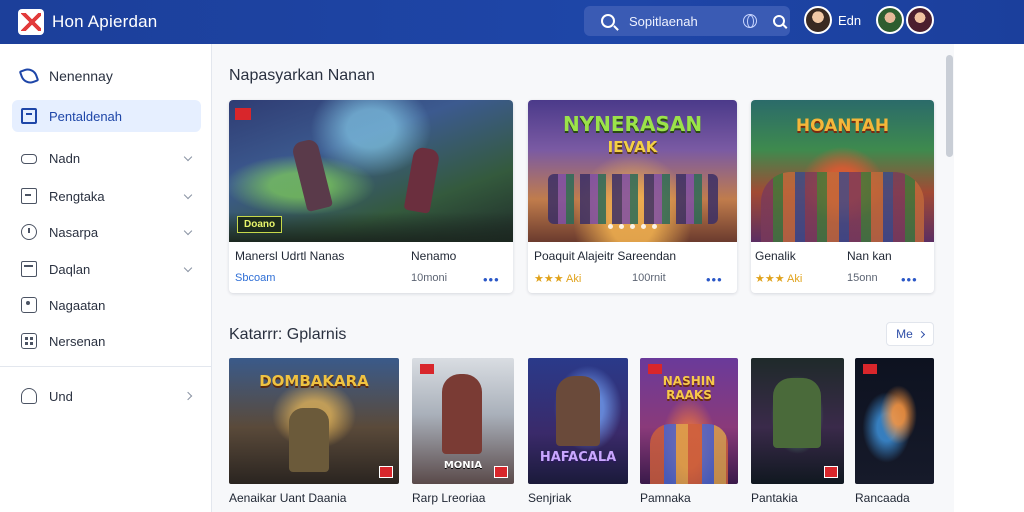 Image resolution: width=1024 pixels, height=512 pixels. I want to click on card-meta: Sbcoam, so click(255, 278).